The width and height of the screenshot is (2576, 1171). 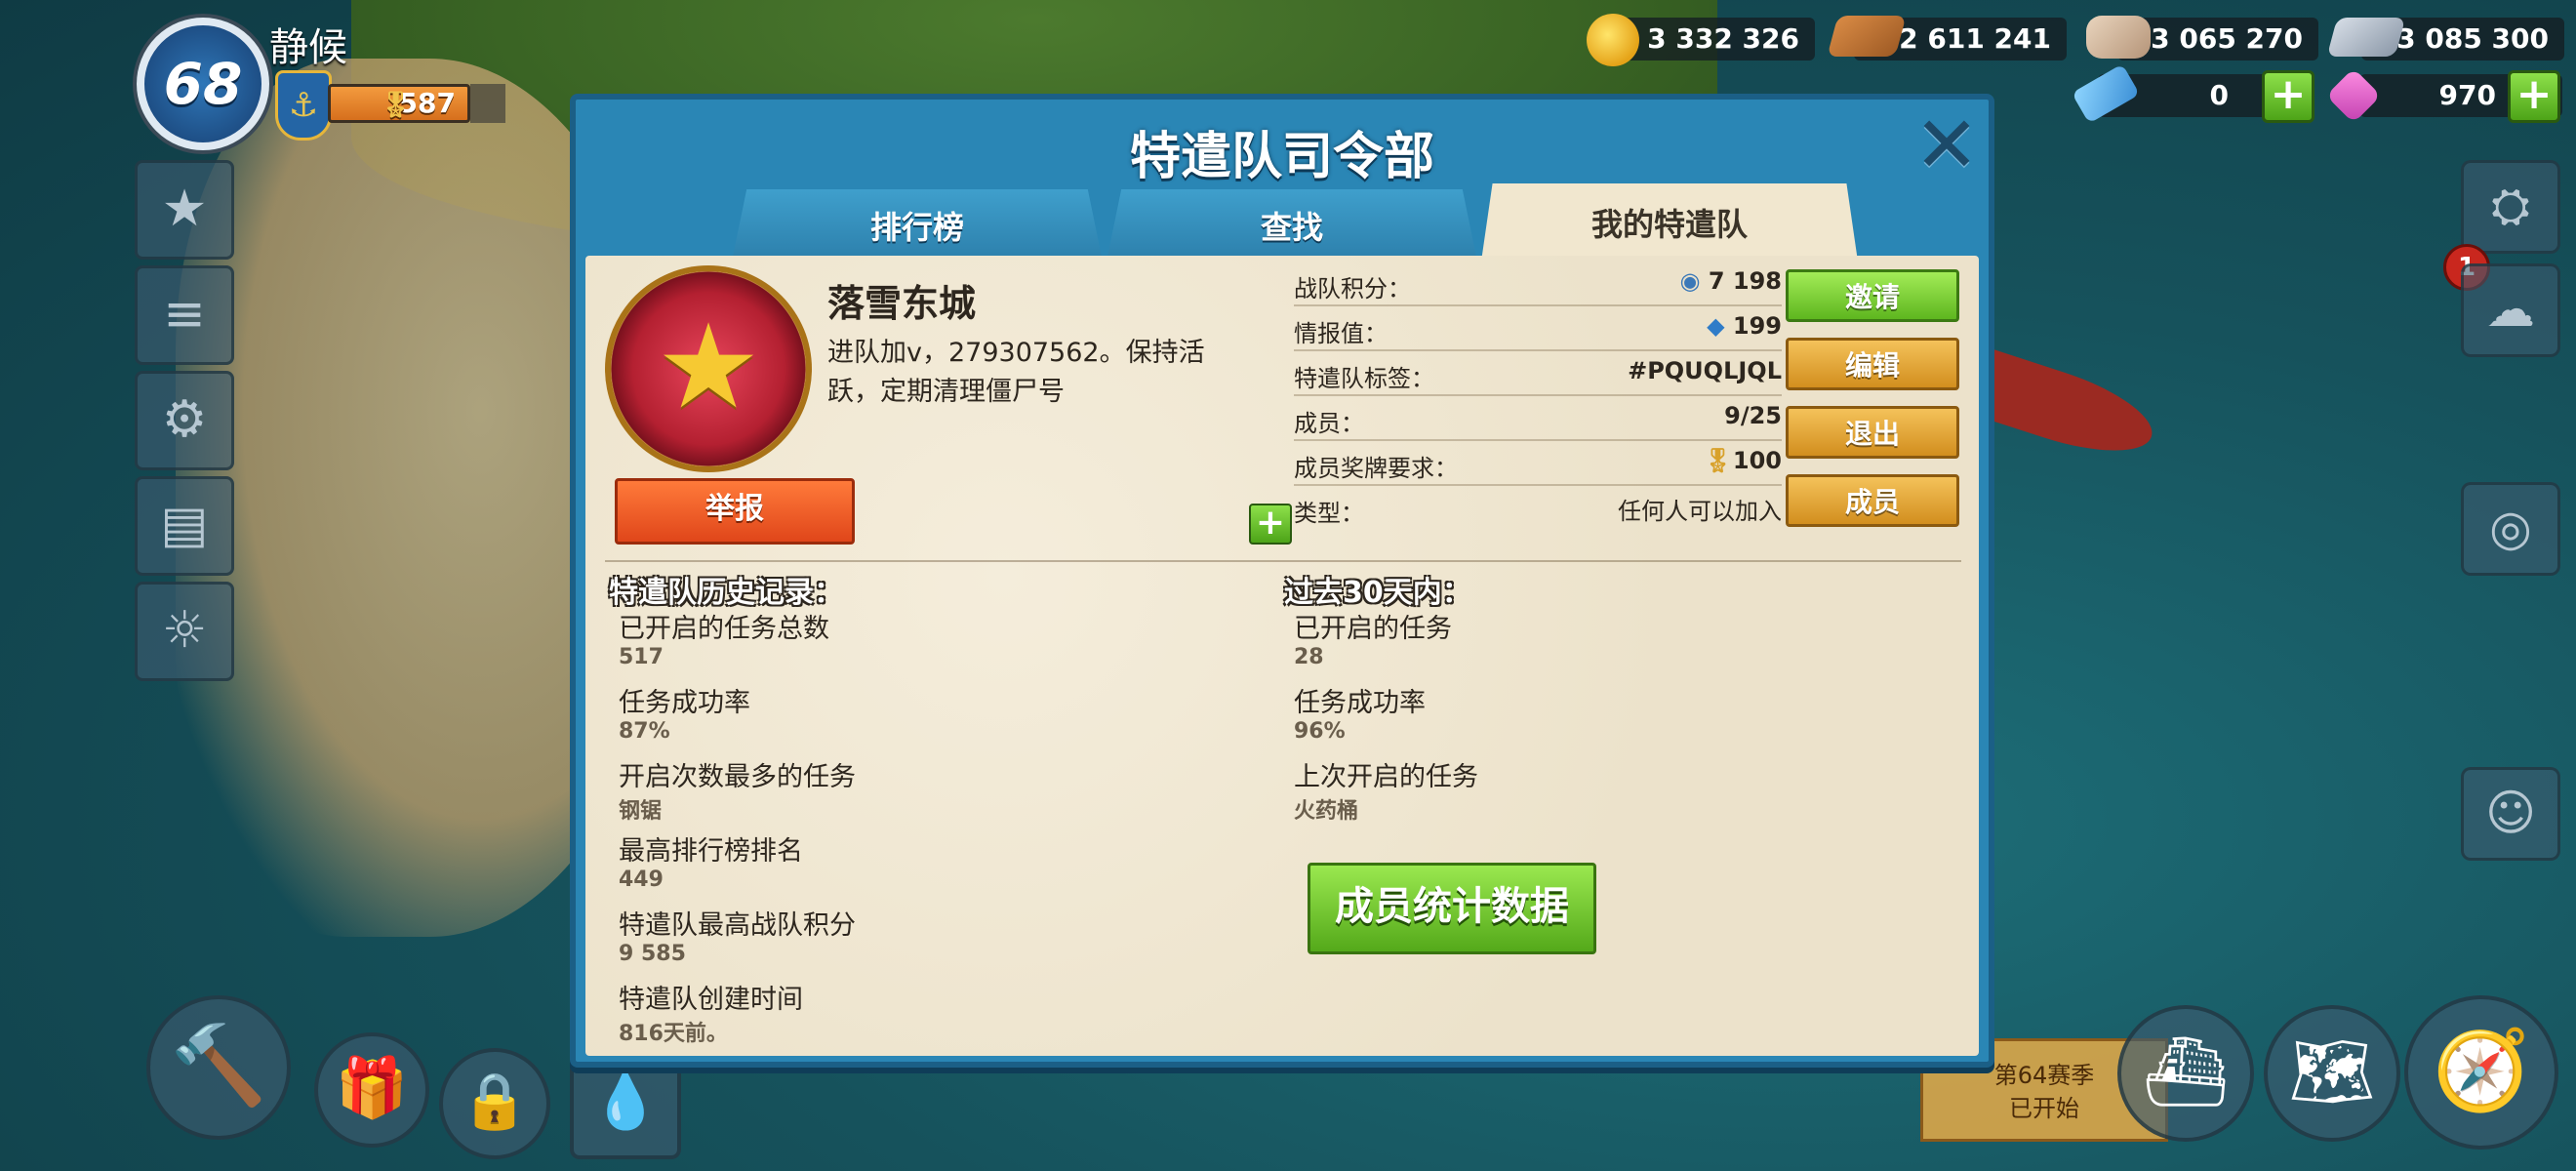 What do you see at coordinates (303, 105) in the screenshot?
I see `rank-anchor-icon: ⚓` at bounding box center [303, 105].